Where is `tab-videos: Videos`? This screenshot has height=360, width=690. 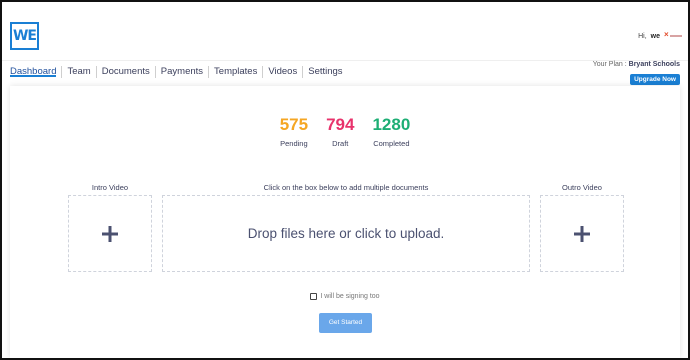 tab-videos: Videos is located at coordinates (282, 72).